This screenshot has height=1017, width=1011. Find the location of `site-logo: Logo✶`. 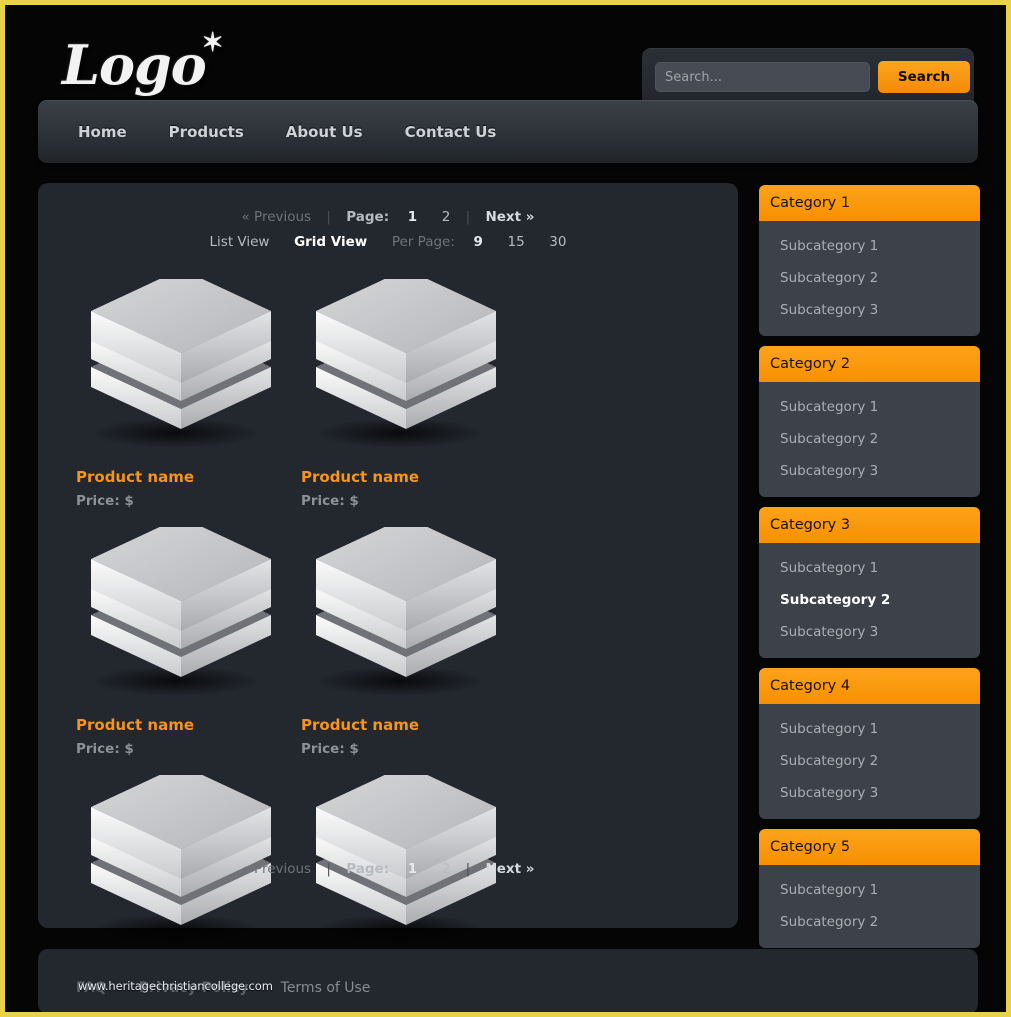

site-logo: Logo✶ is located at coordinates (143, 59).